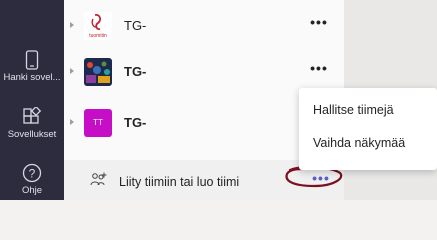  Describe the element at coordinates (32, 100) in the screenshot. I see `app-rail: Hanki sovel... Sovellukset ? Ohje` at that location.